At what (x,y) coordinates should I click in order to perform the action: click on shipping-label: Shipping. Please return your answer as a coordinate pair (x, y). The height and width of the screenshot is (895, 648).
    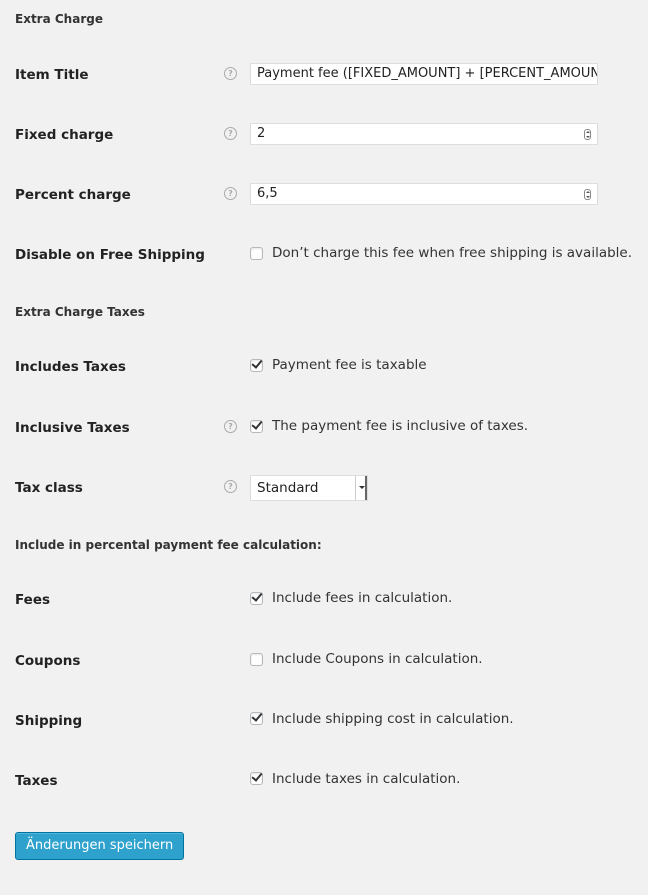
    Looking at the image, I should click on (49, 721).